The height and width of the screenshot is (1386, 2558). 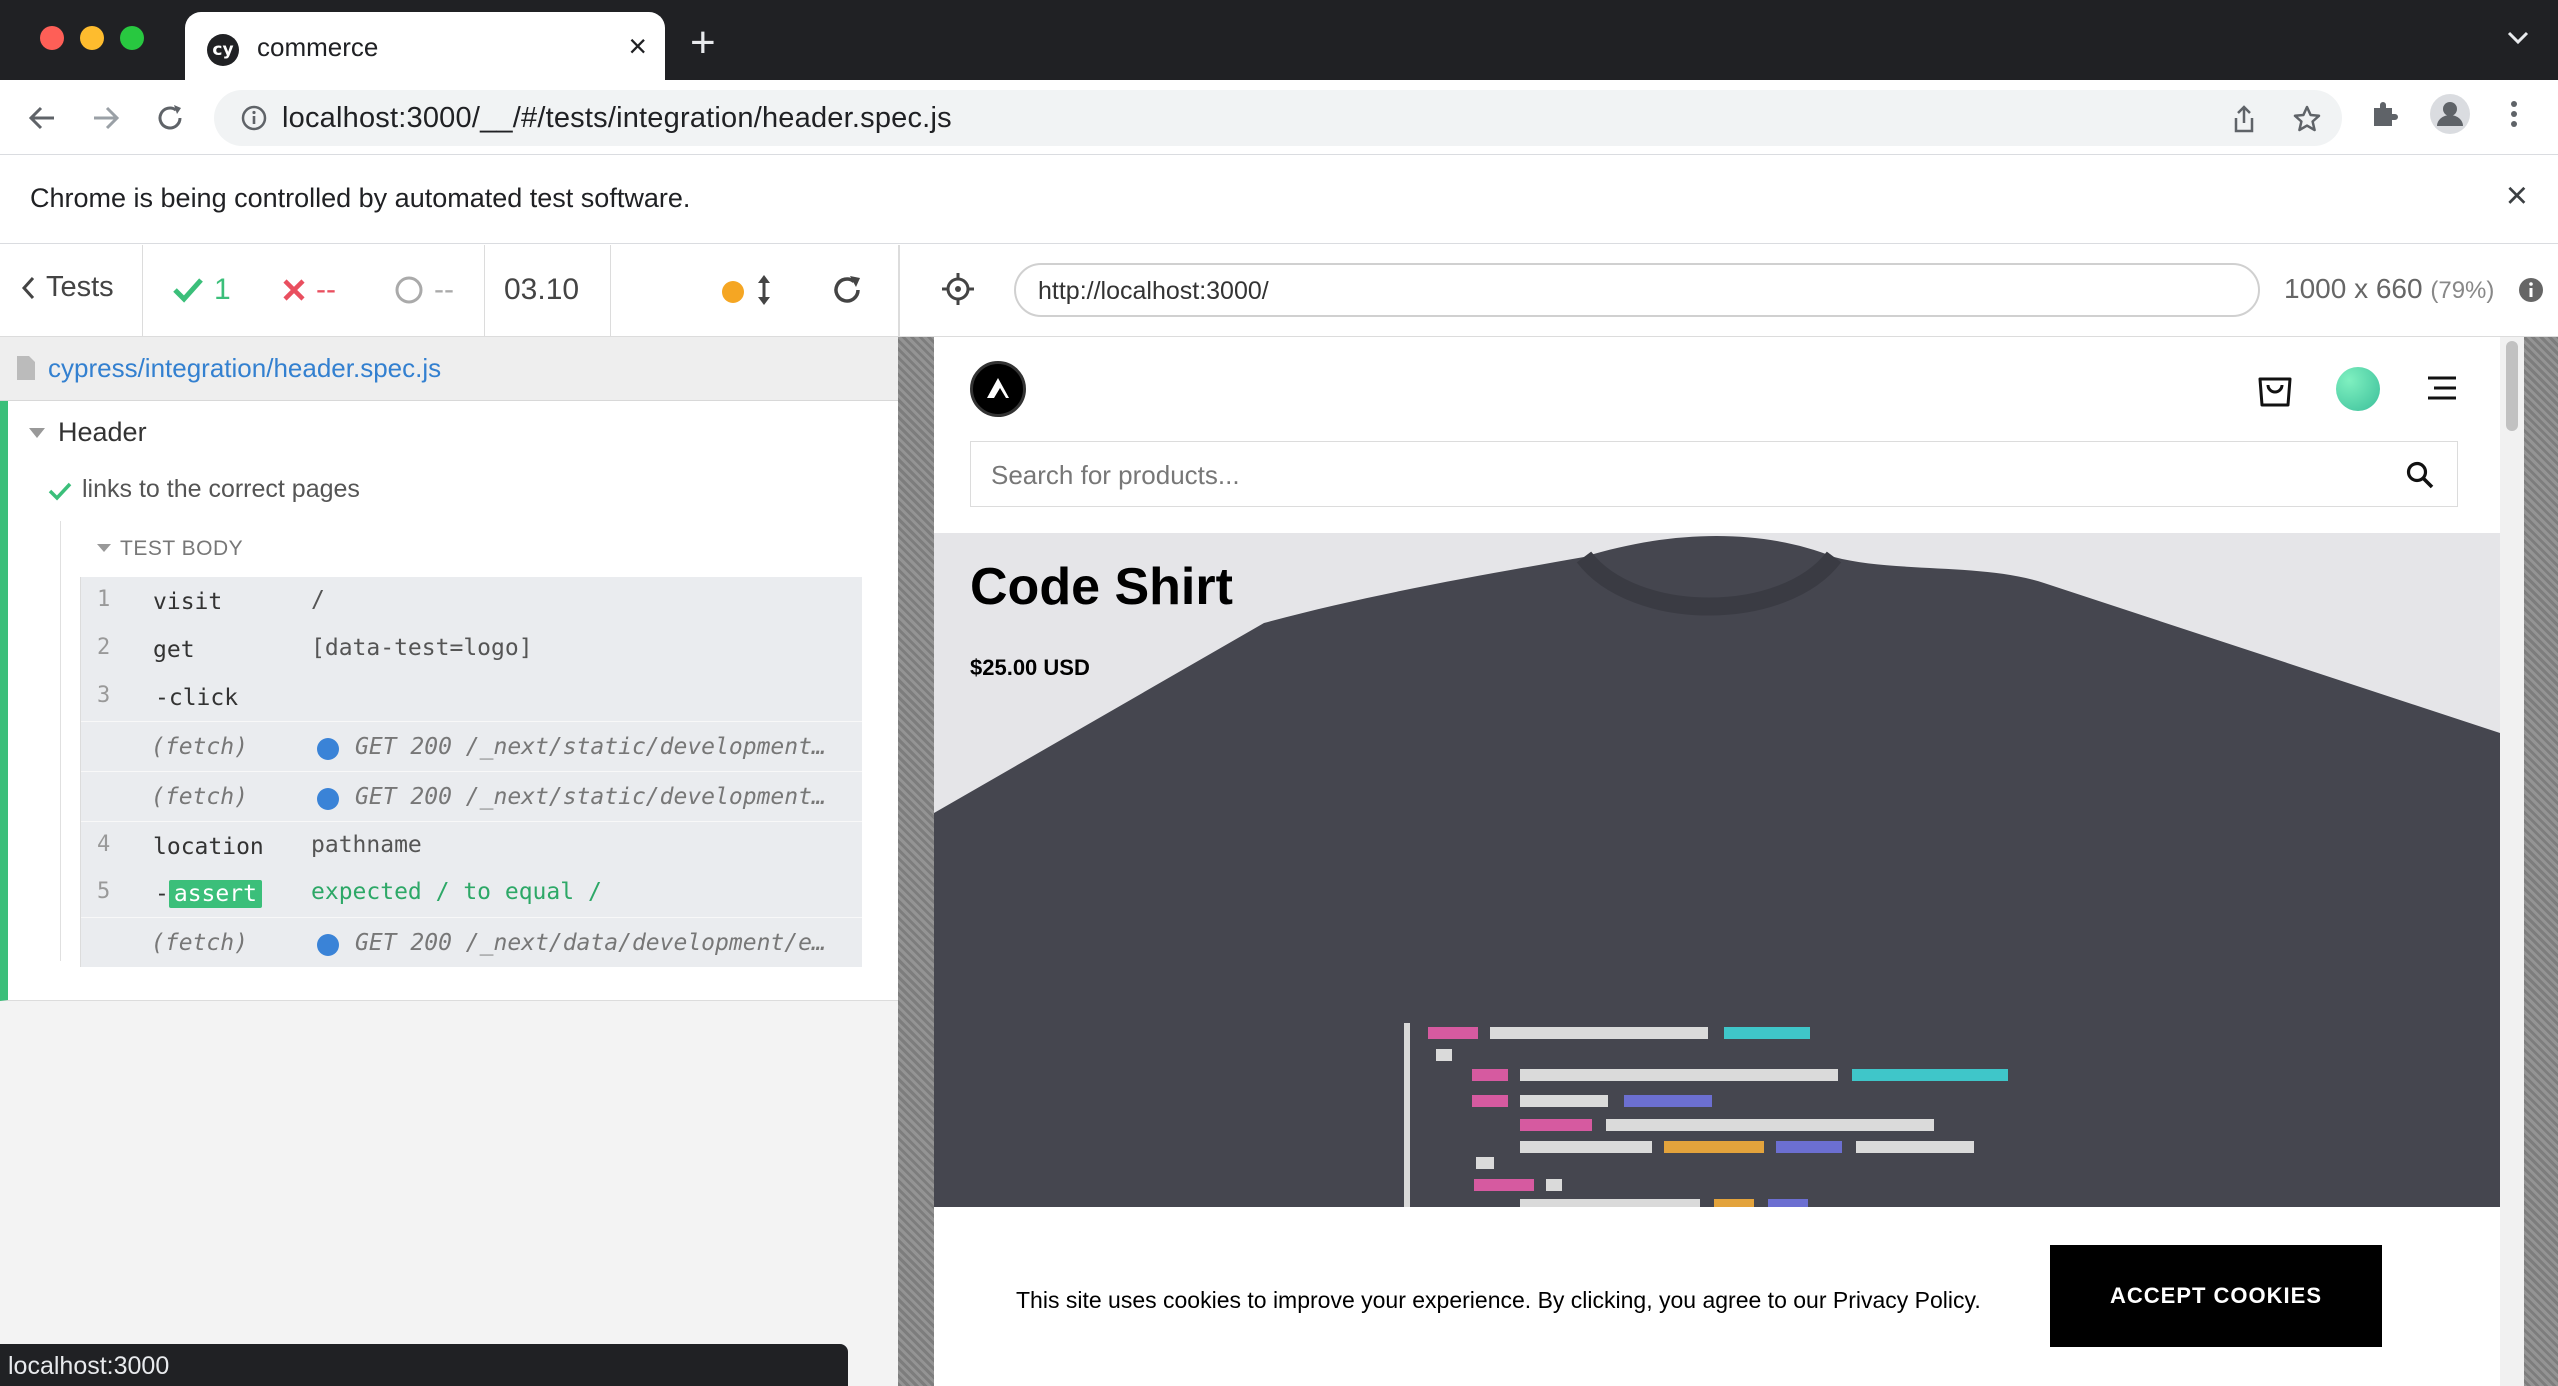 What do you see at coordinates (80, 287) in the screenshot?
I see `tests-label: Tests` at bounding box center [80, 287].